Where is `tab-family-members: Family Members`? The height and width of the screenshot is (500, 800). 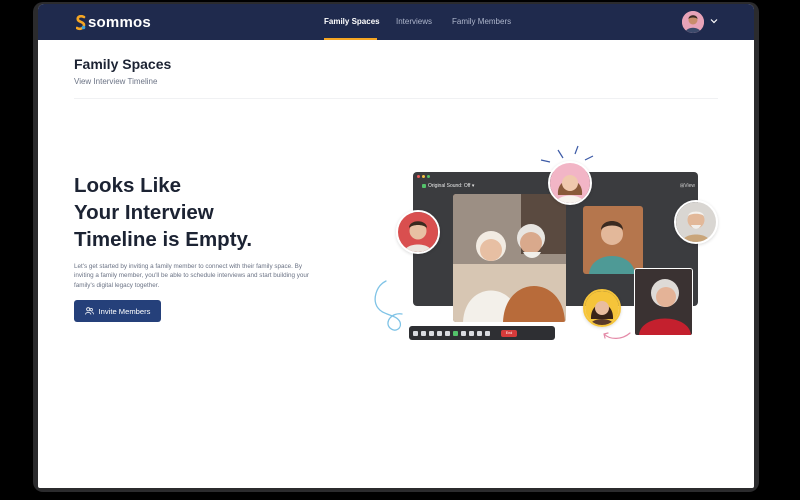
tab-family-members: Family Members is located at coordinates (481, 21).